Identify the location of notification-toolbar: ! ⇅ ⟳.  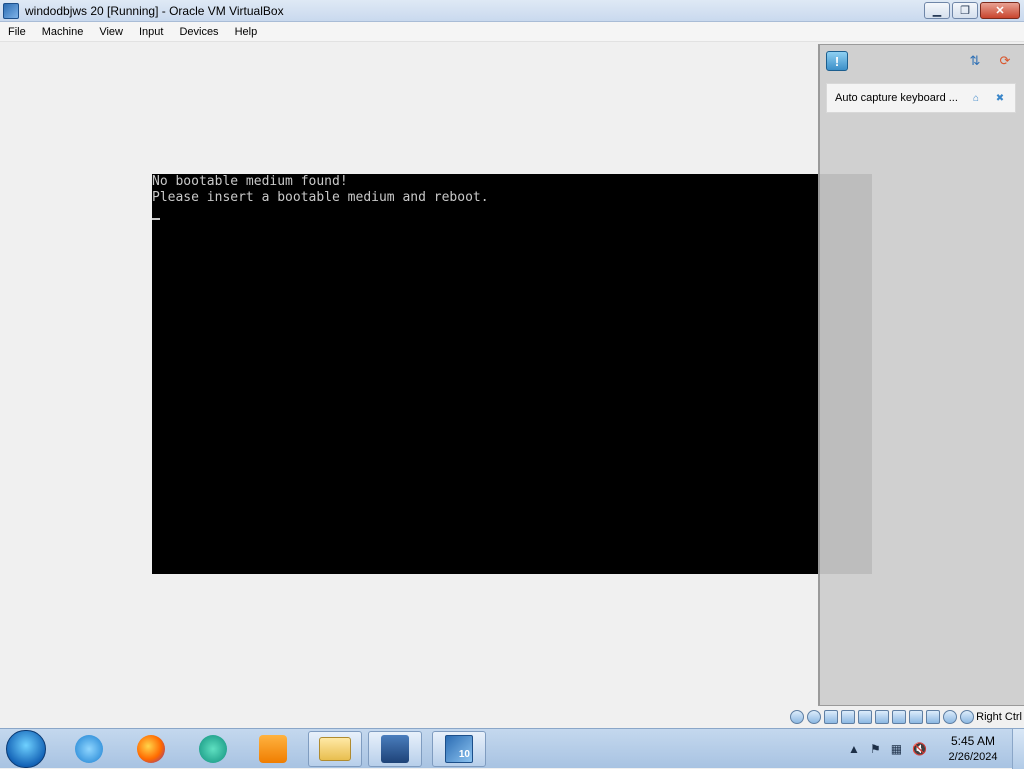
(922, 63).